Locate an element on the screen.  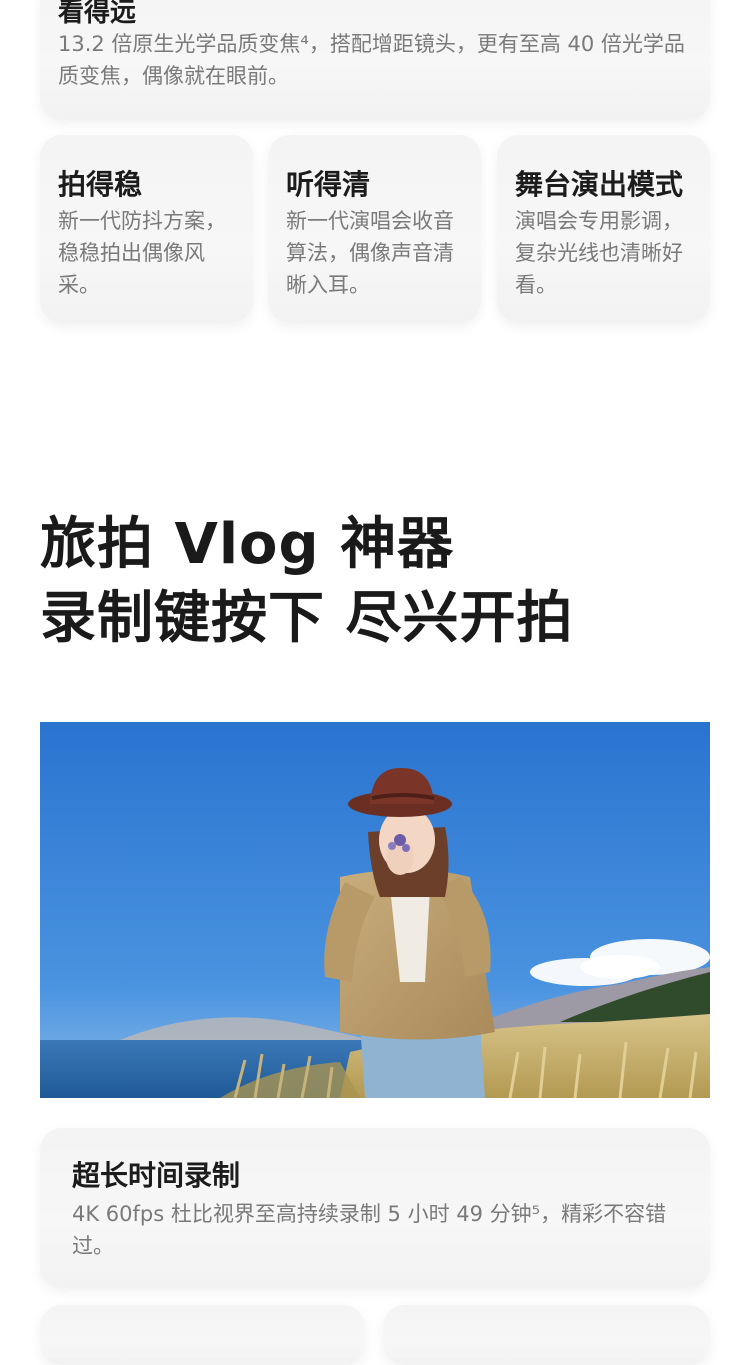
feature-title: 看得远 is located at coordinates (97, 14).